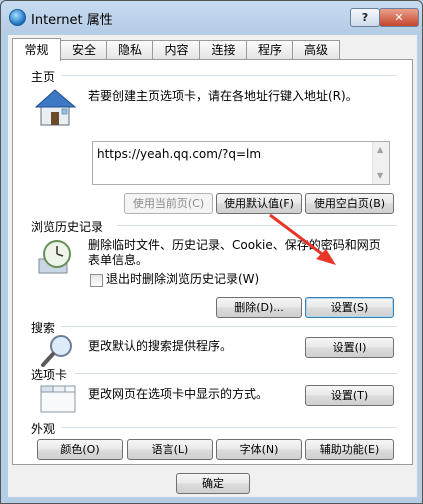 The height and width of the screenshot is (504, 423). Describe the element at coordinates (118, 260) in the screenshot. I see `browsing-history-description-line2: 表单信息。` at that location.